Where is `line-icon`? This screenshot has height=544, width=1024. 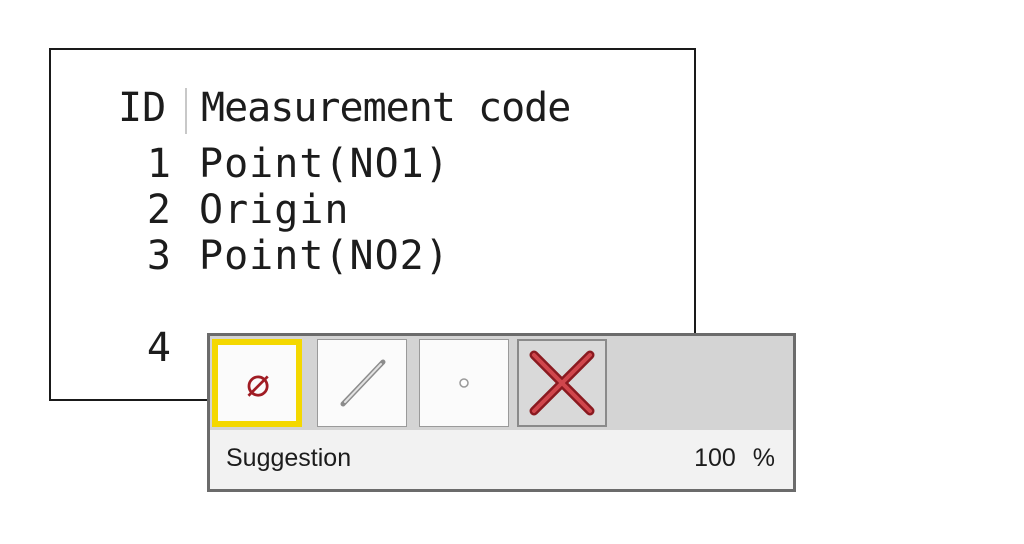
line-icon is located at coordinates (363, 383).